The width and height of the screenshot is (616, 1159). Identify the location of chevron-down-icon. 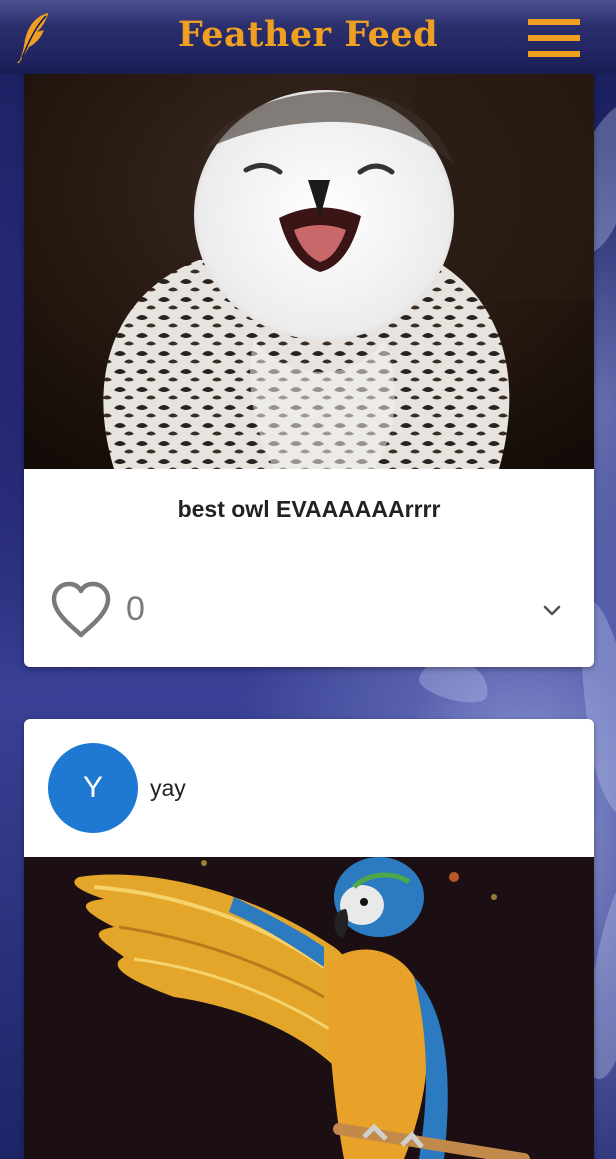
(552, 611).